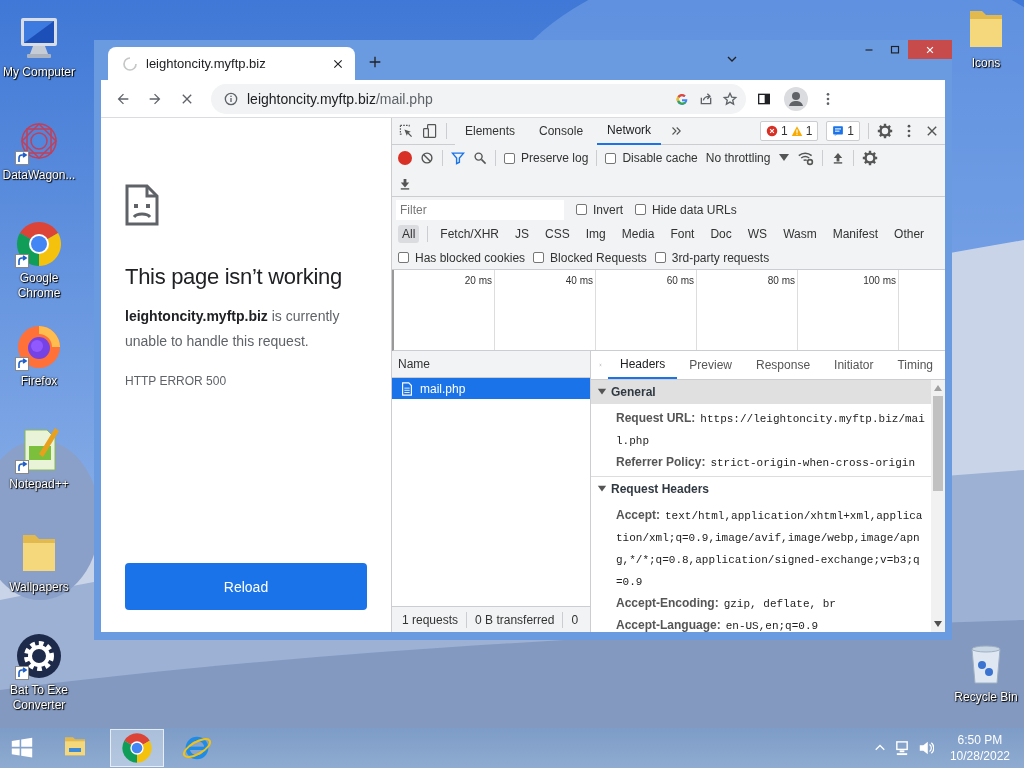  I want to click on volume-icon, so click(925, 748).